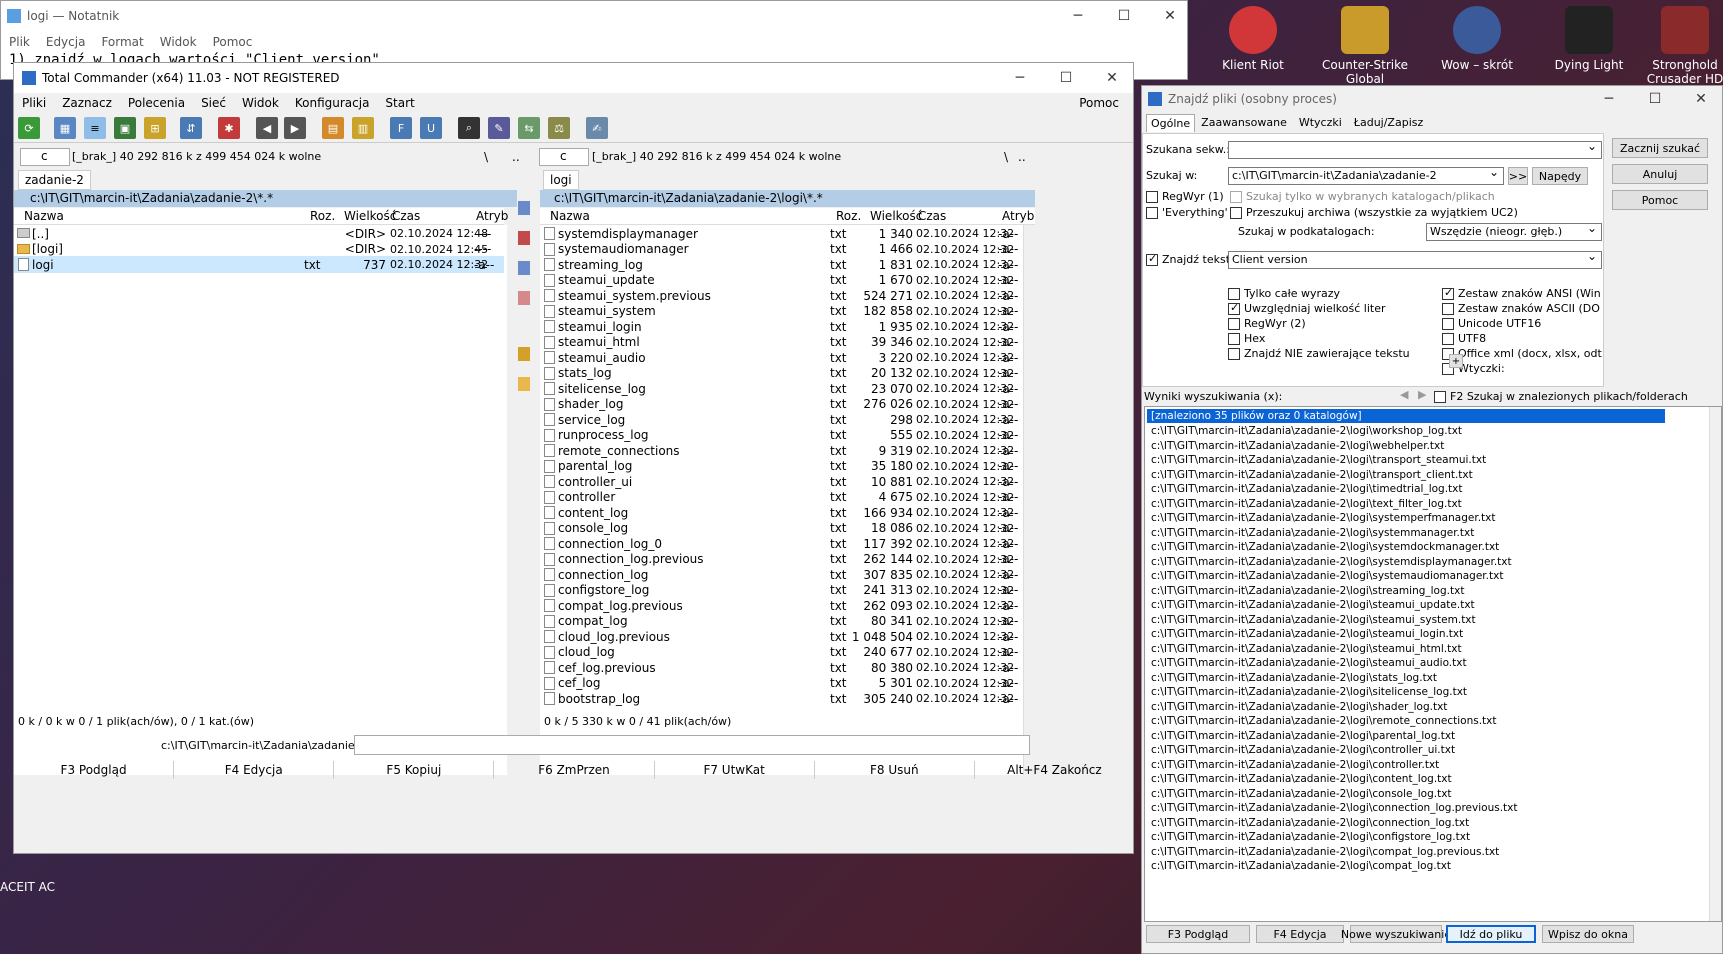 The image size is (1723, 954). What do you see at coordinates (1366, 176) in the screenshot?
I see `search-in-input: c:\IT\GIT\marcin-it\Zadania\zadanie-2` at bounding box center [1366, 176].